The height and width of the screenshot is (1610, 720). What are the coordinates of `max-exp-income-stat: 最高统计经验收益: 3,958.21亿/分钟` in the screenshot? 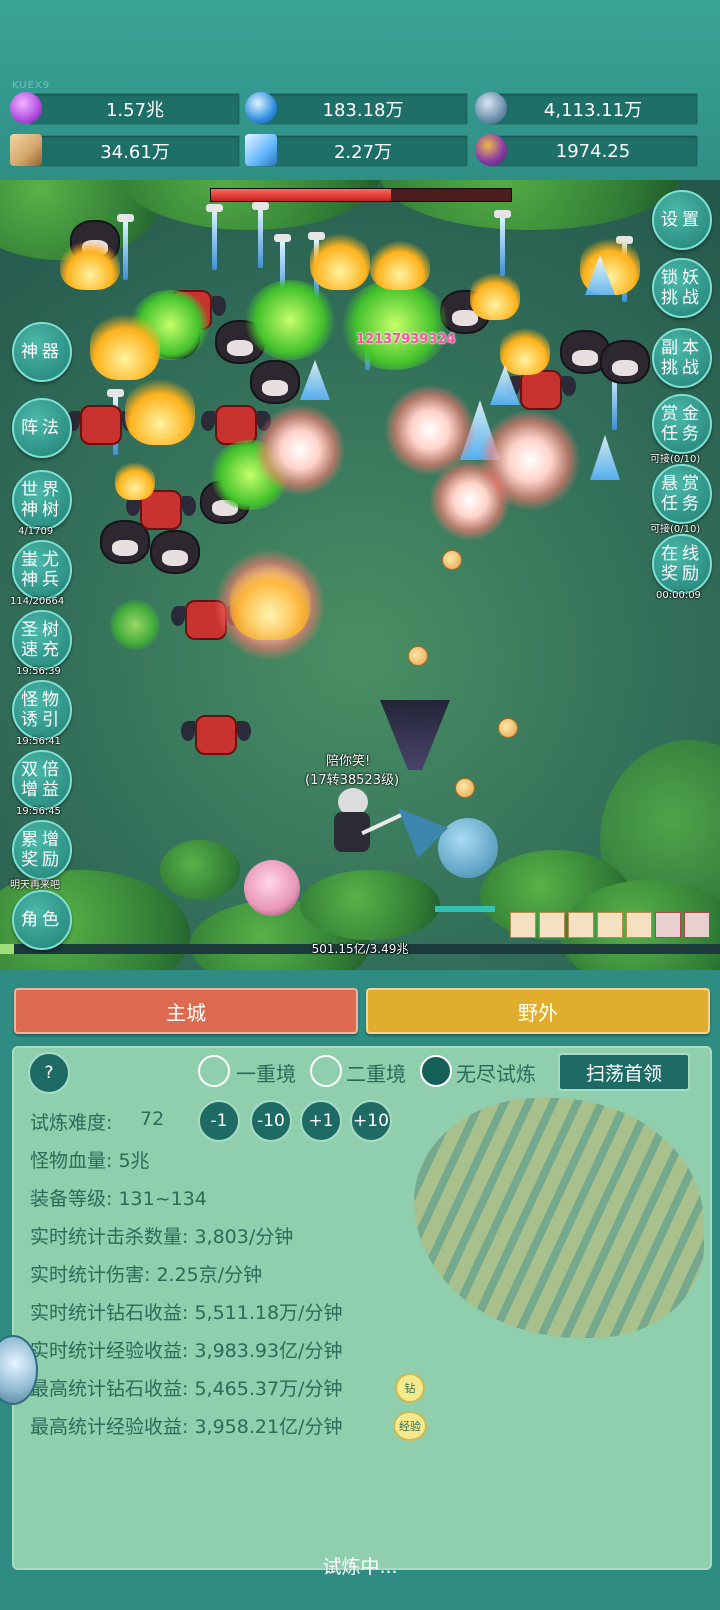 It's located at (186, 1427).